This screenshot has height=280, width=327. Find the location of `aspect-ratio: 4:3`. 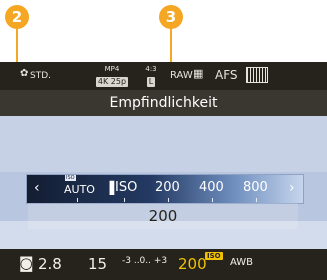

aspect-ratio: 4:3 is located at coordinates (151, 69).